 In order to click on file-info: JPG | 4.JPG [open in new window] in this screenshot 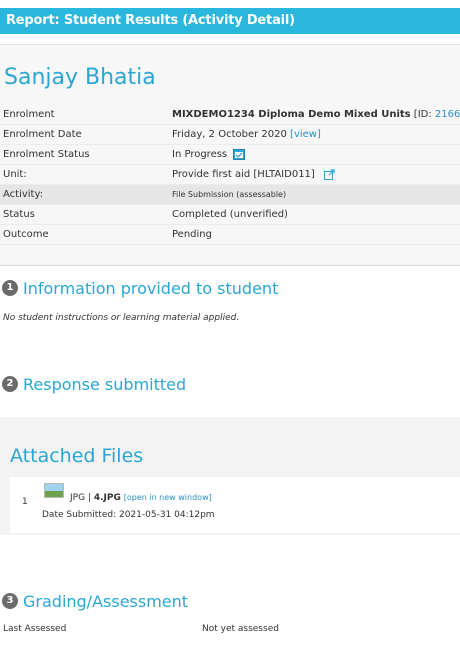, I will do `click(141, 498)`.